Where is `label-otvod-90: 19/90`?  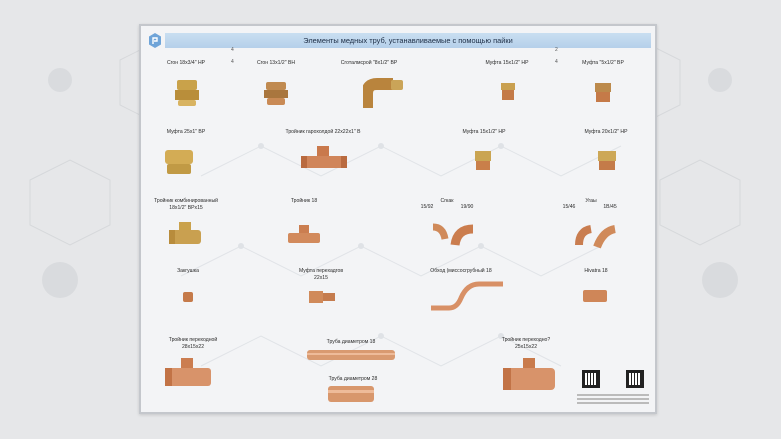
label-otvod-90: 19/90 is located at coordinates (467, 207).